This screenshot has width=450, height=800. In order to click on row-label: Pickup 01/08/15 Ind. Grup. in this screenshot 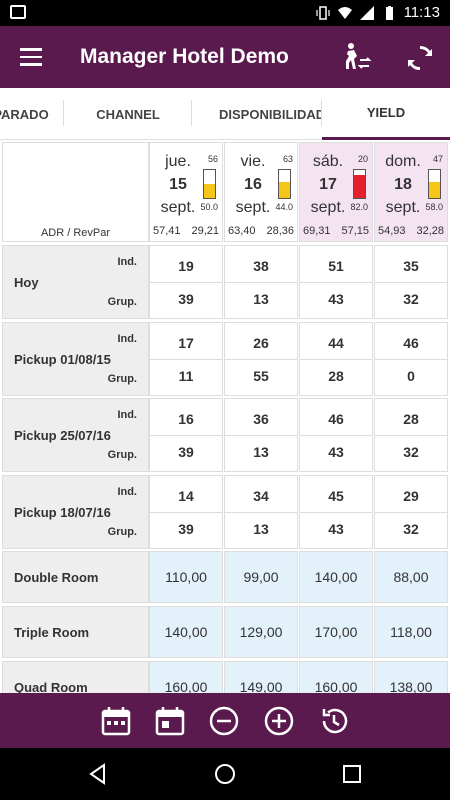, I will do `click(75, 359)`.